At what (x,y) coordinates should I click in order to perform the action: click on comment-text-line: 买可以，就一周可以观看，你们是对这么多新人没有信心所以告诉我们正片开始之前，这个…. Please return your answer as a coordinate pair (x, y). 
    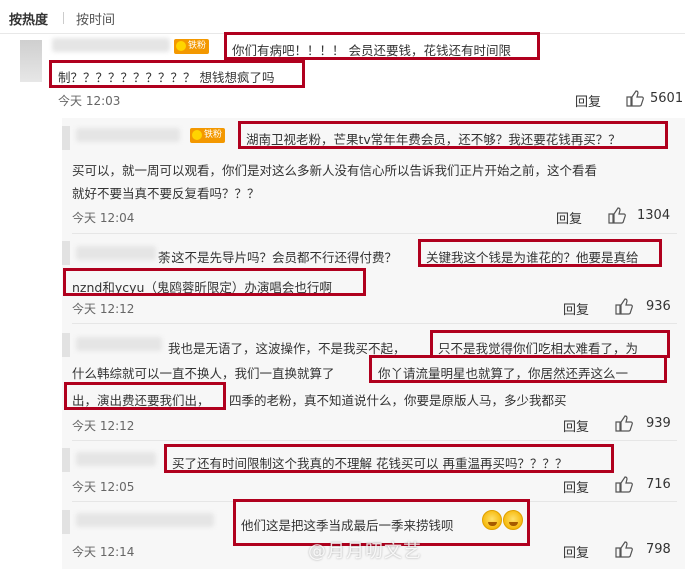
    Looking at the image, I should click on (335, 170).